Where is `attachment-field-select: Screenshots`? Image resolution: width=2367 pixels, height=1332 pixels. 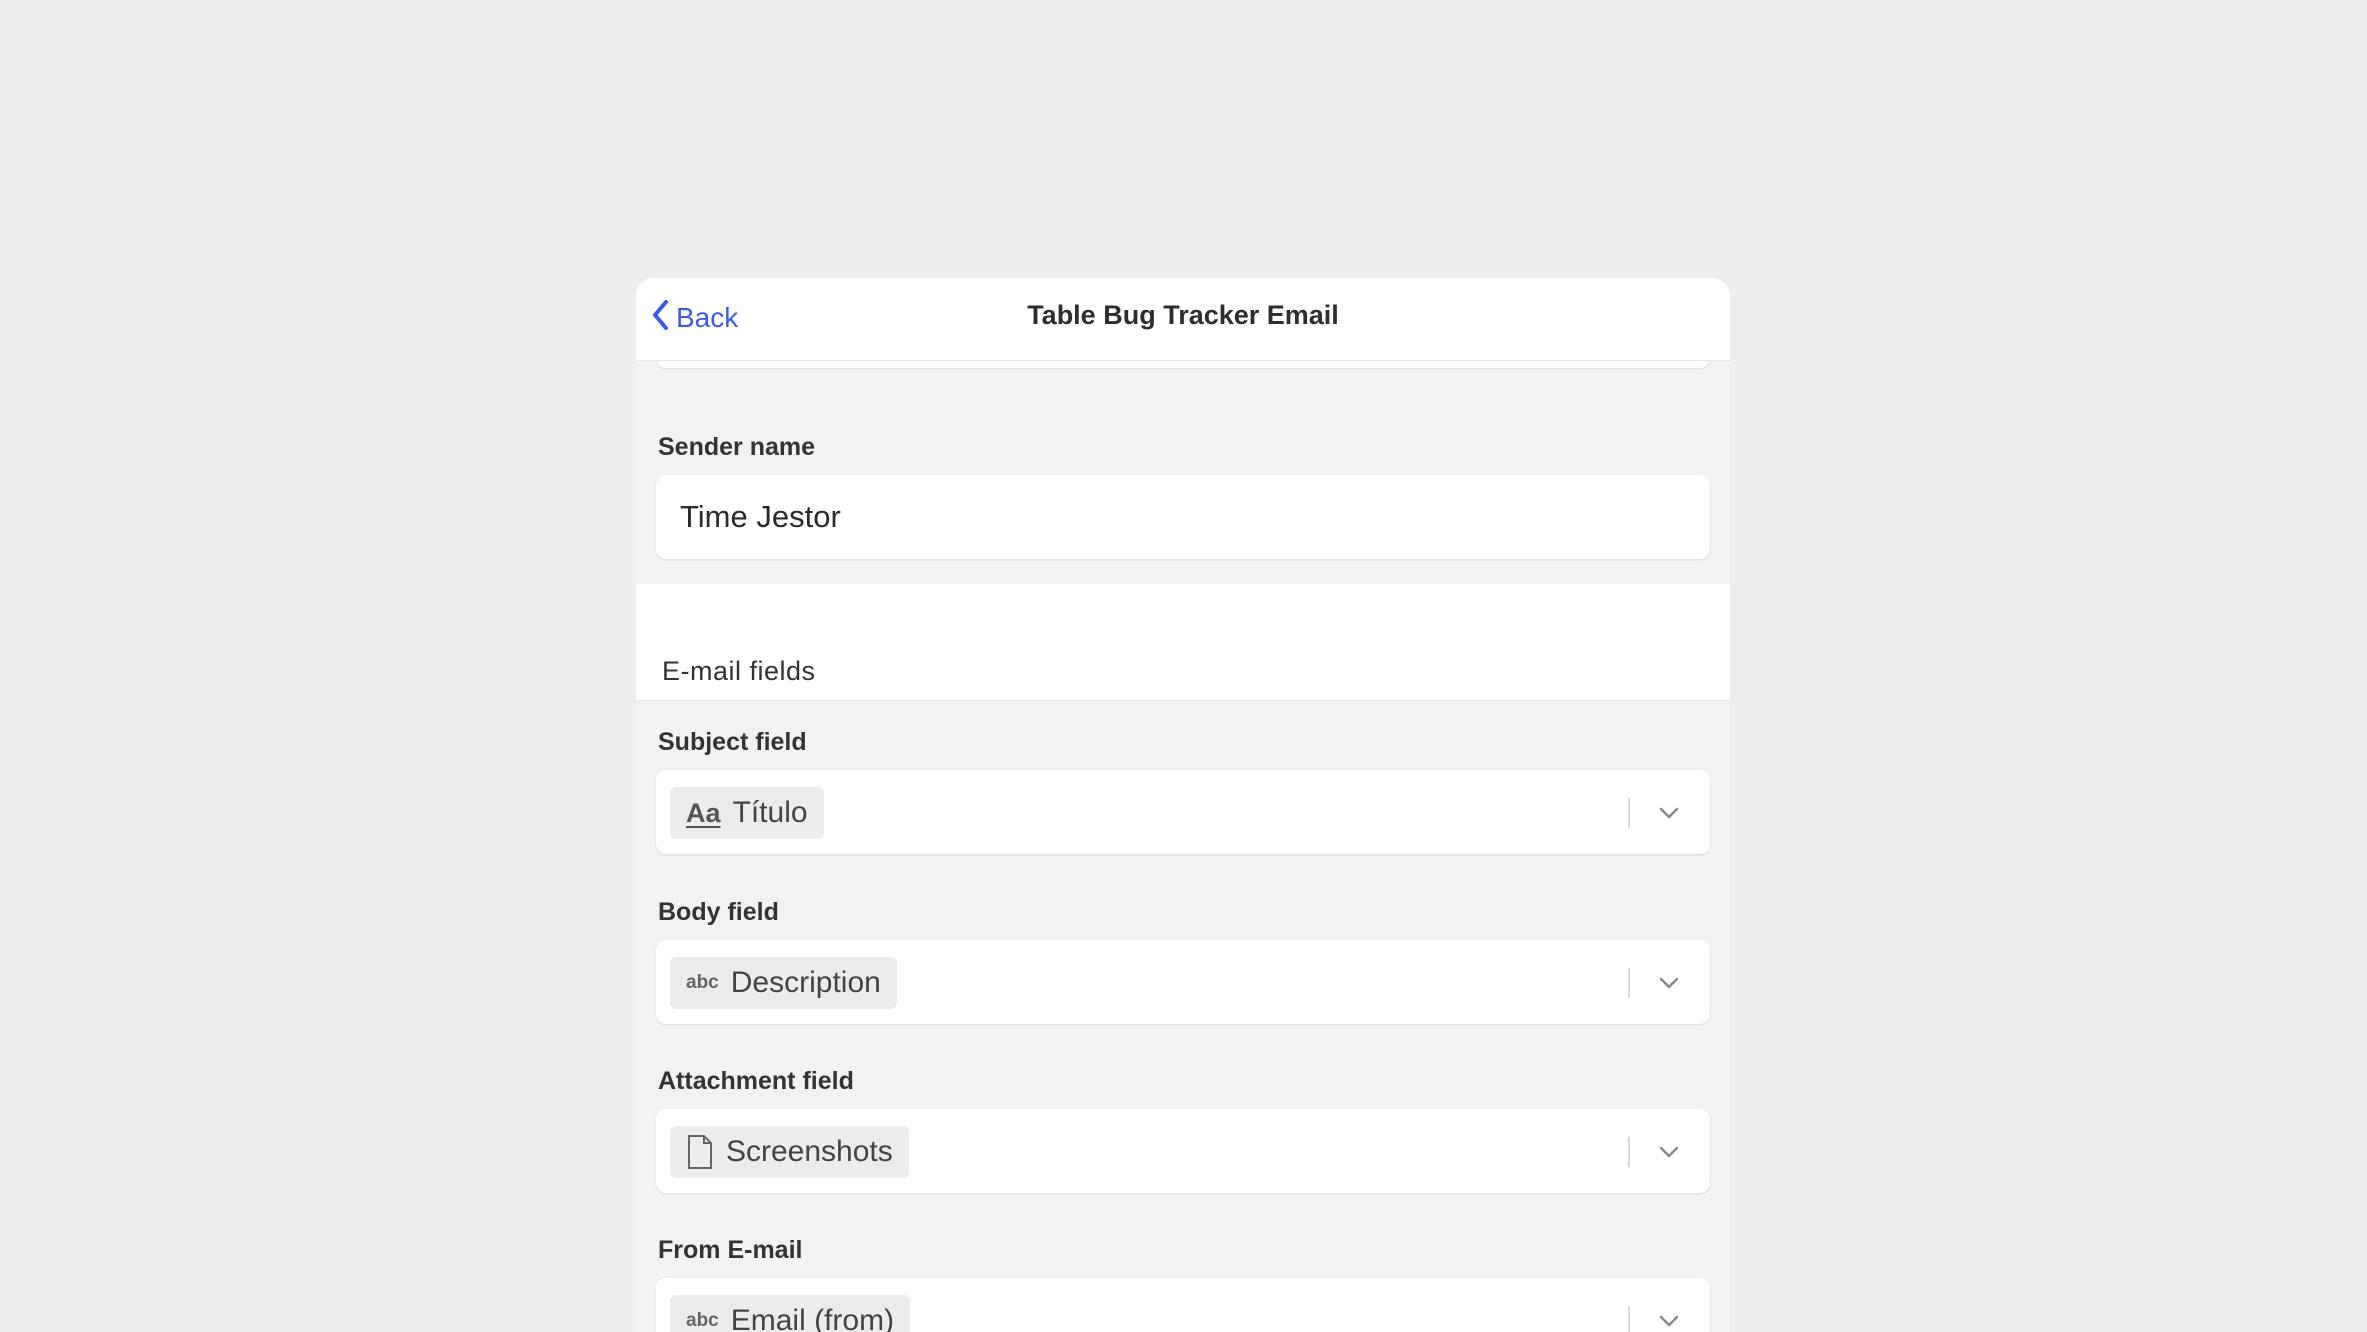
attachment-field-select: Screenshots is located at coordinates (1183, 1151).